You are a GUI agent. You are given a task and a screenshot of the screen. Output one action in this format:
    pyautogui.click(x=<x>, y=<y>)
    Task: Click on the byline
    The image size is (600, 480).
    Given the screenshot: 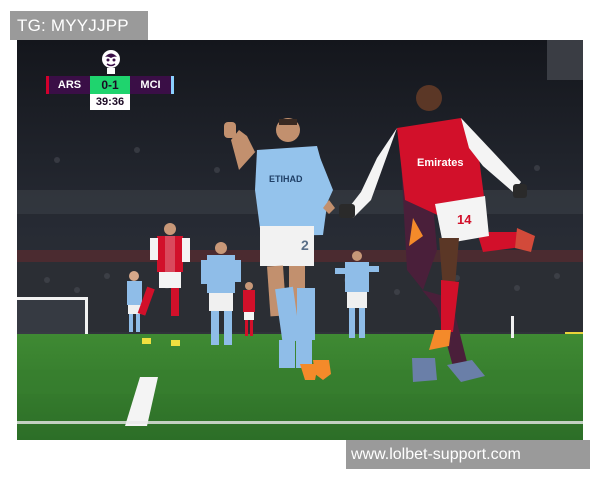 What is the action you would take?
    pyautogui.click(x=300, y=422)
    